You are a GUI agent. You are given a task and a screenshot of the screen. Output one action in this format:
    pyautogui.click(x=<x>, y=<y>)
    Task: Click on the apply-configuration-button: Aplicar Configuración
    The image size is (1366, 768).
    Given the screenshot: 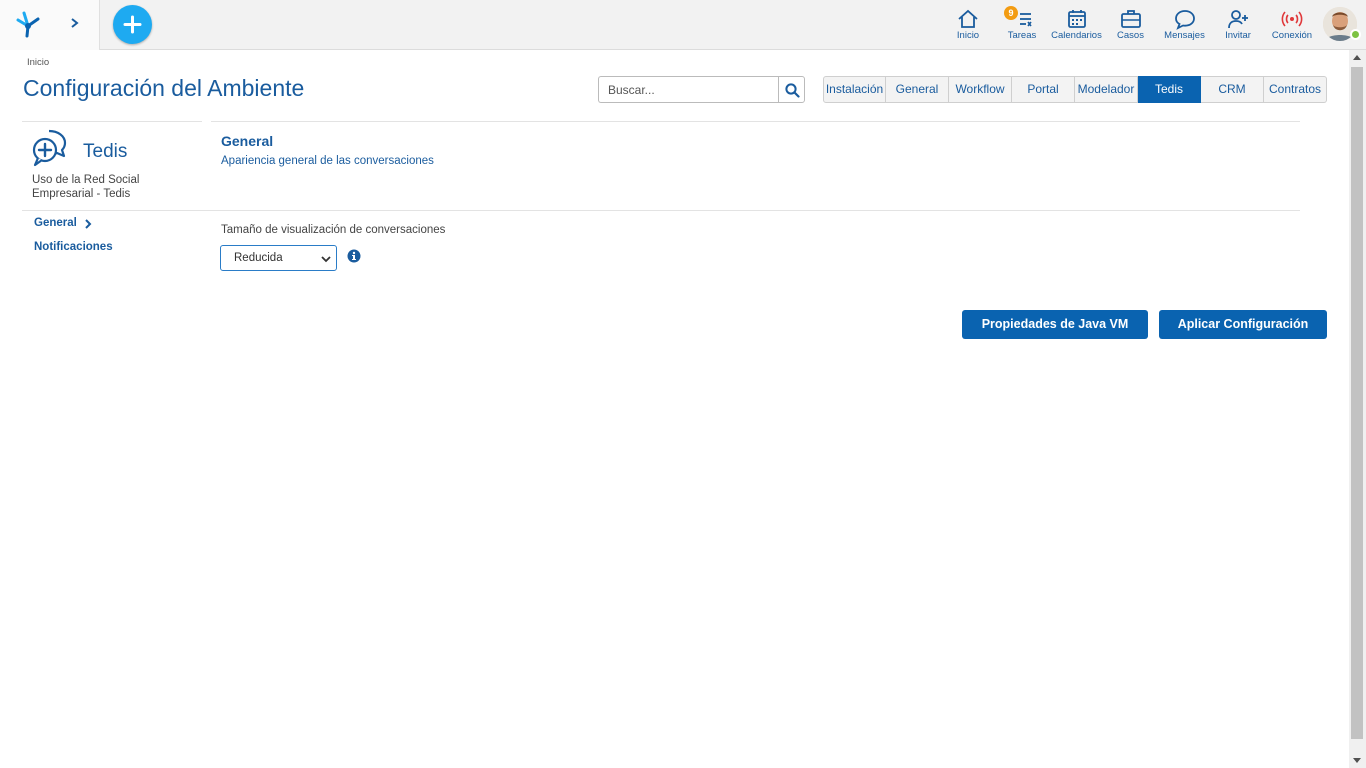 What is the action you would take?
    pyautogui.click(x=1243, y=324)
    